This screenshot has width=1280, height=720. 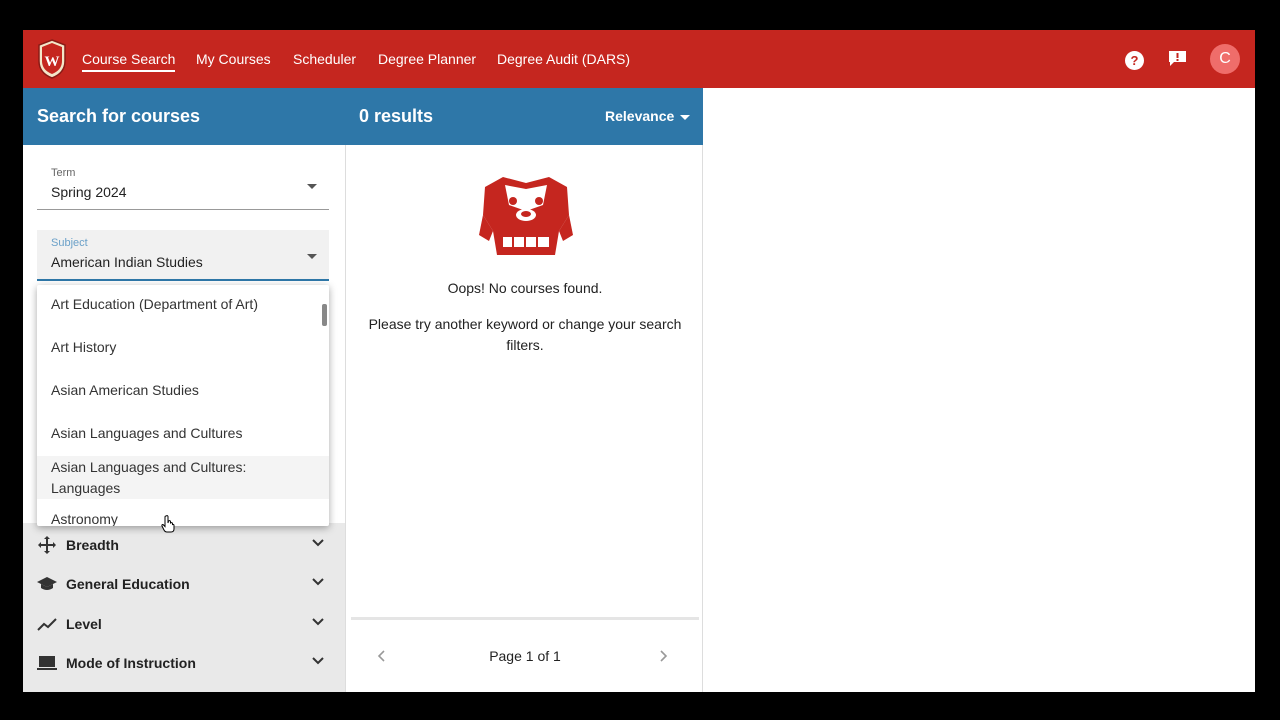 I want to click on filter-mode-of-instruction: Mode of Instruction, so click(x=183, y=663).